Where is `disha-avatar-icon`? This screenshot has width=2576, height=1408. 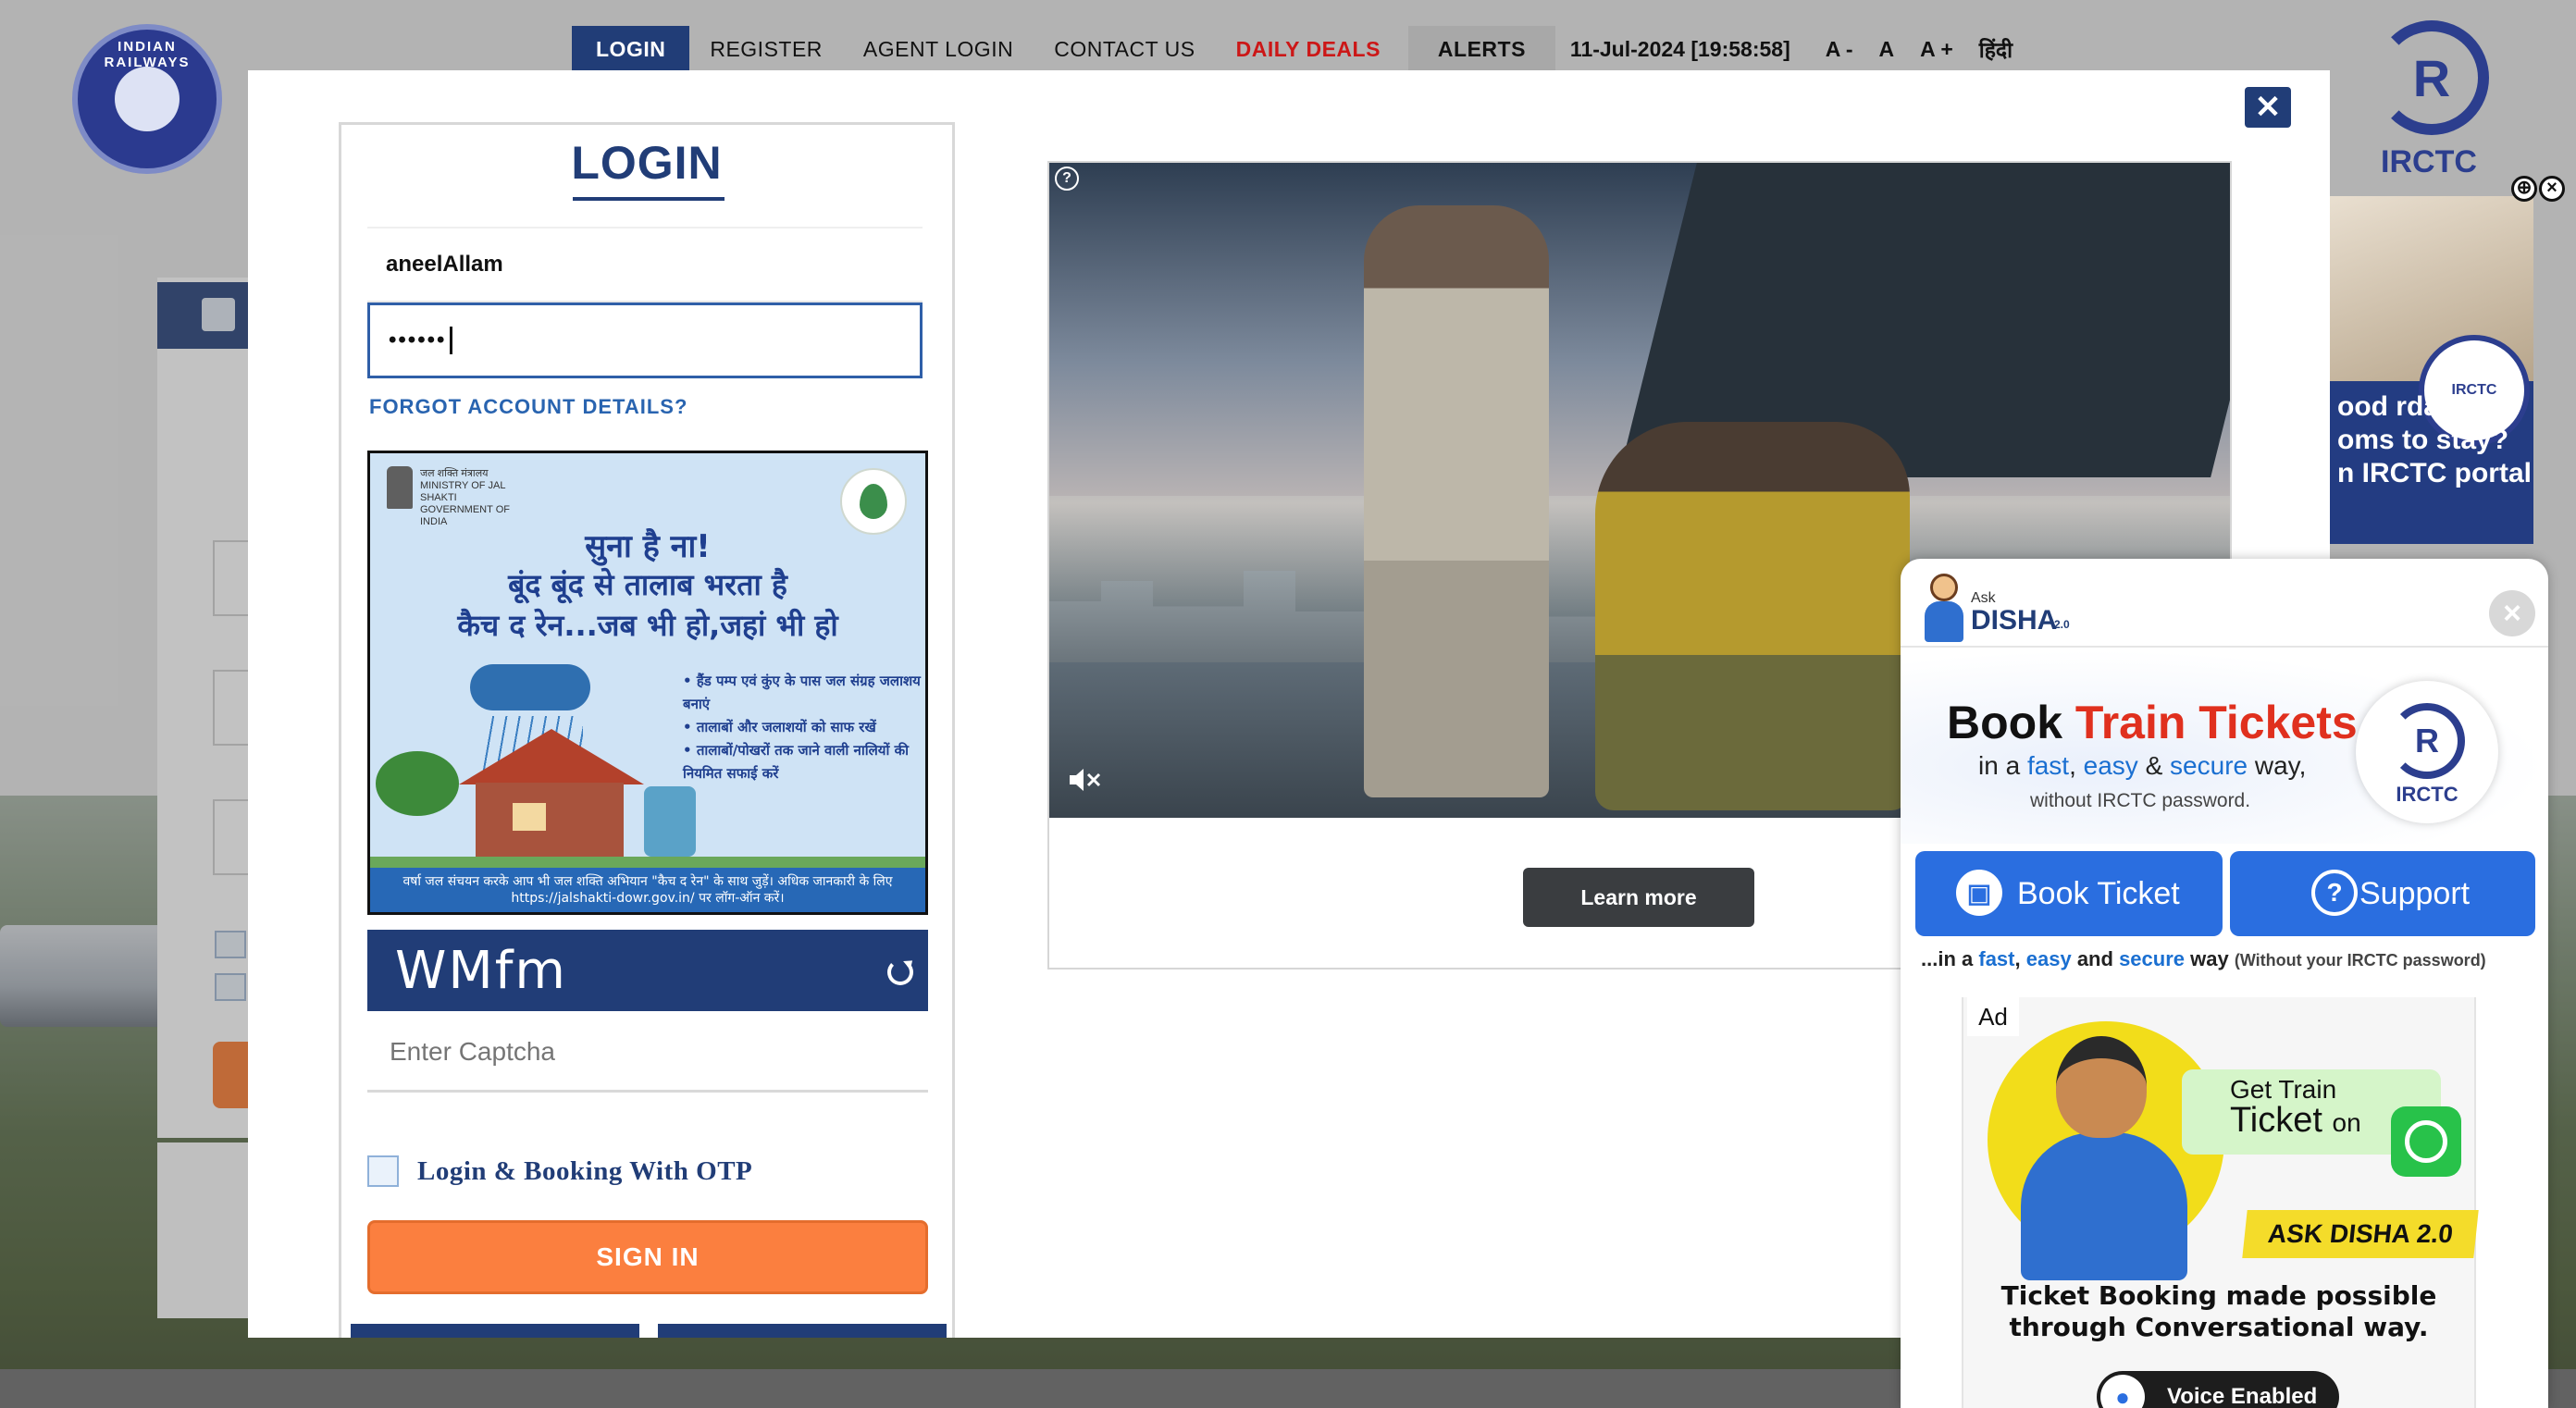 disha-avatar-icon is located at coordinates (1944, 609).